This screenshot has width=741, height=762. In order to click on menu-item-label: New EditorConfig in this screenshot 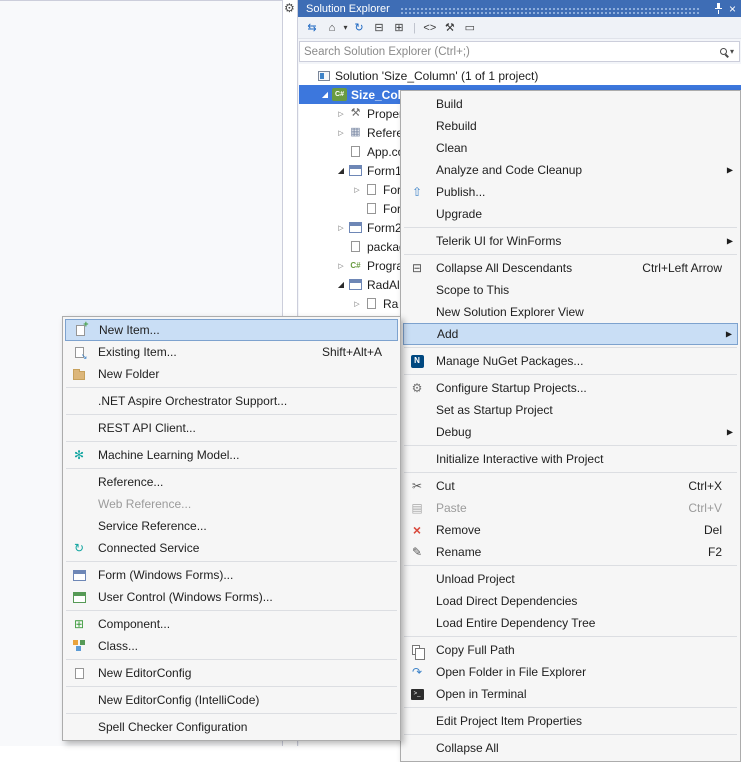, I will do `click(145, 673)`.